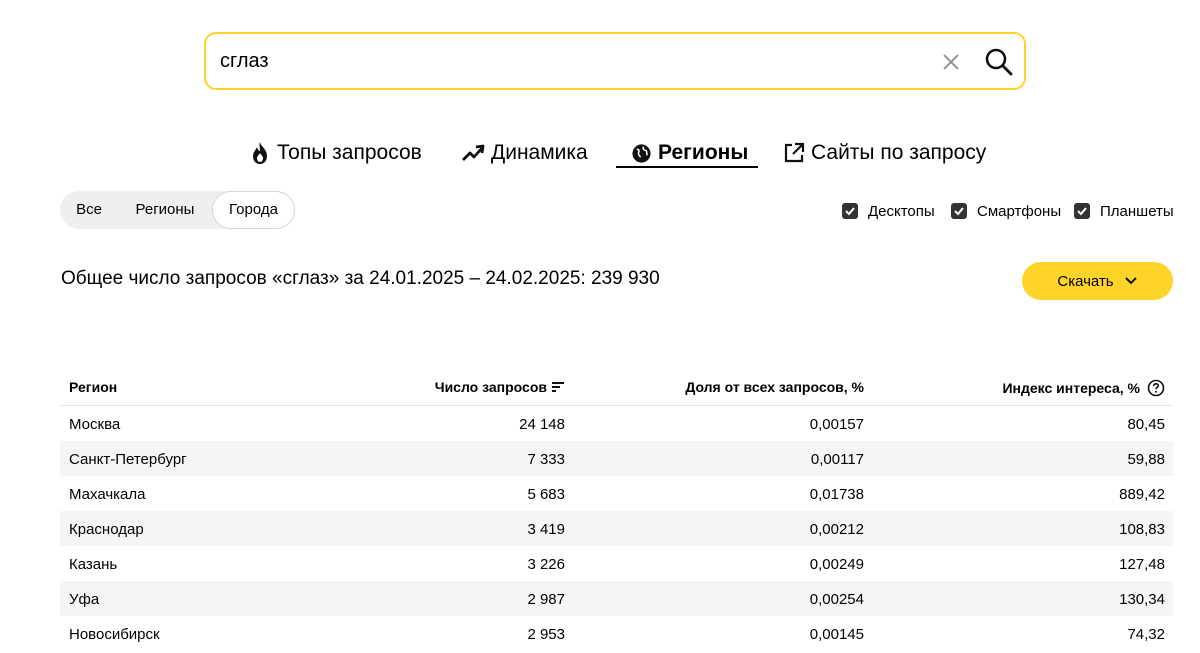 The height and width of the screenshot is (653, 1200). I want to click on table-row: Новосибирск 2 953 0,00145 74,32, so click(616, 633).